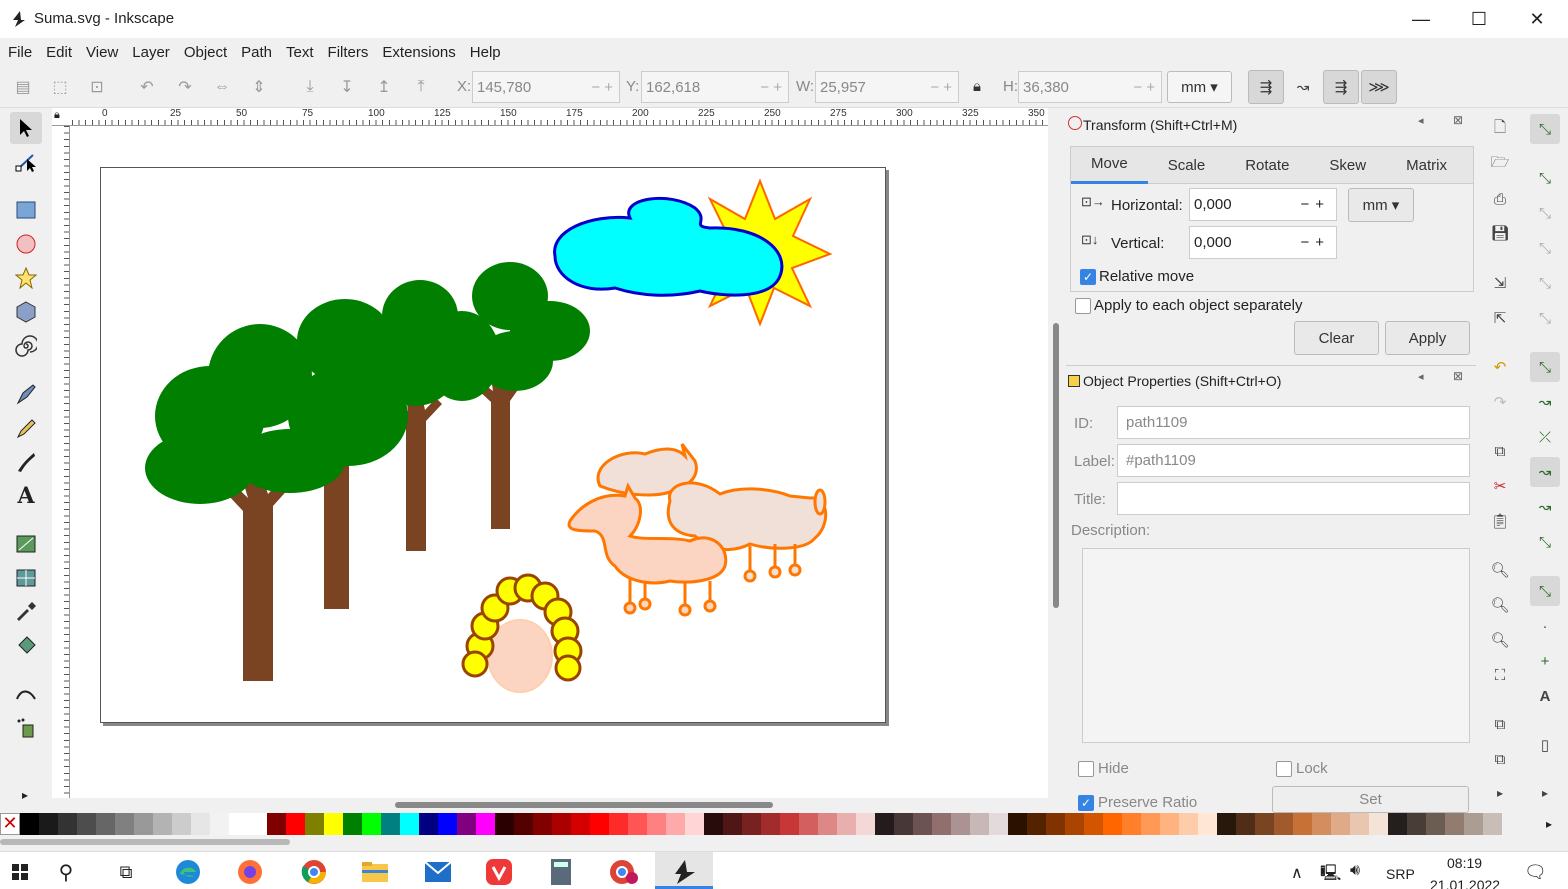 The image size is (1568, 889). What do you see at coordinates (250, 872) in the screenshot?
I see `firefox-icon` at bounding box center [250, 872].